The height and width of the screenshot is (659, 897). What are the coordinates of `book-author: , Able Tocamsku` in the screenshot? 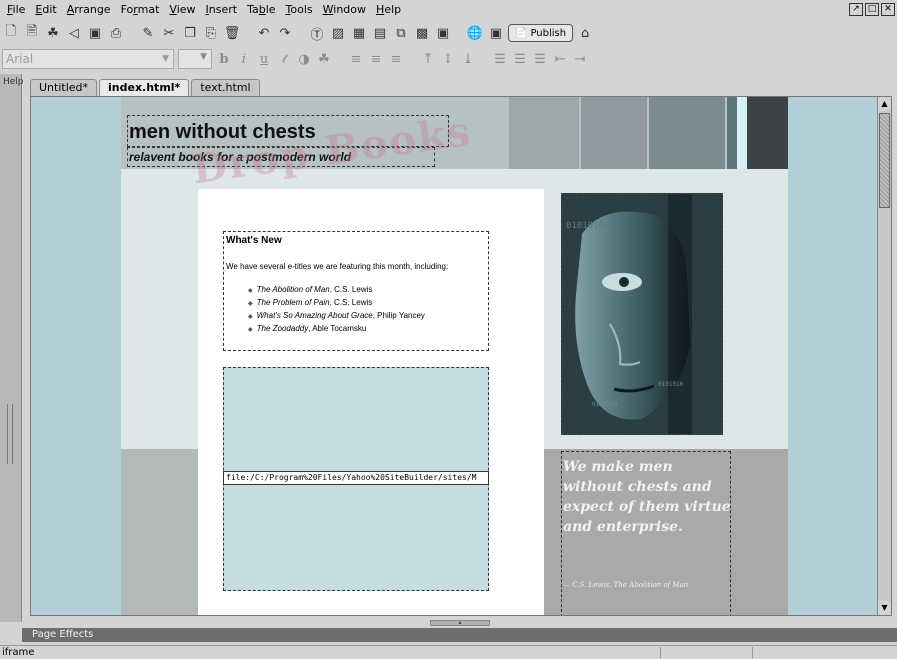 It's located at (337, 328).